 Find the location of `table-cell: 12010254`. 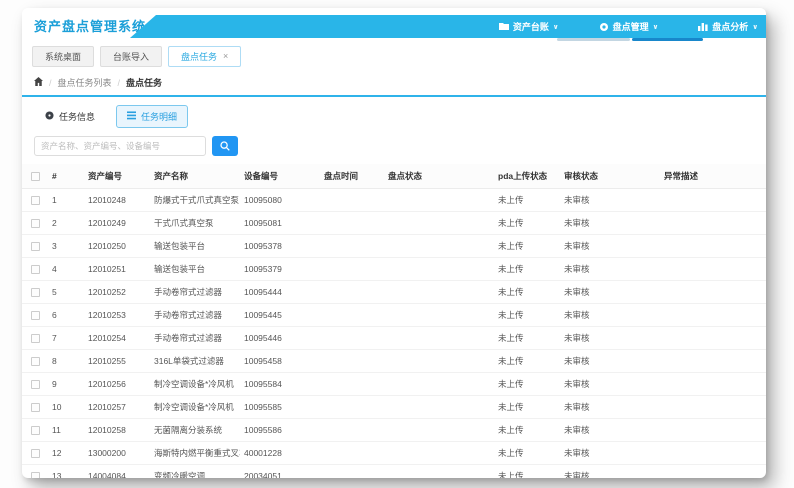

table-cell: 12010254 is located at coordinates (117, 338).